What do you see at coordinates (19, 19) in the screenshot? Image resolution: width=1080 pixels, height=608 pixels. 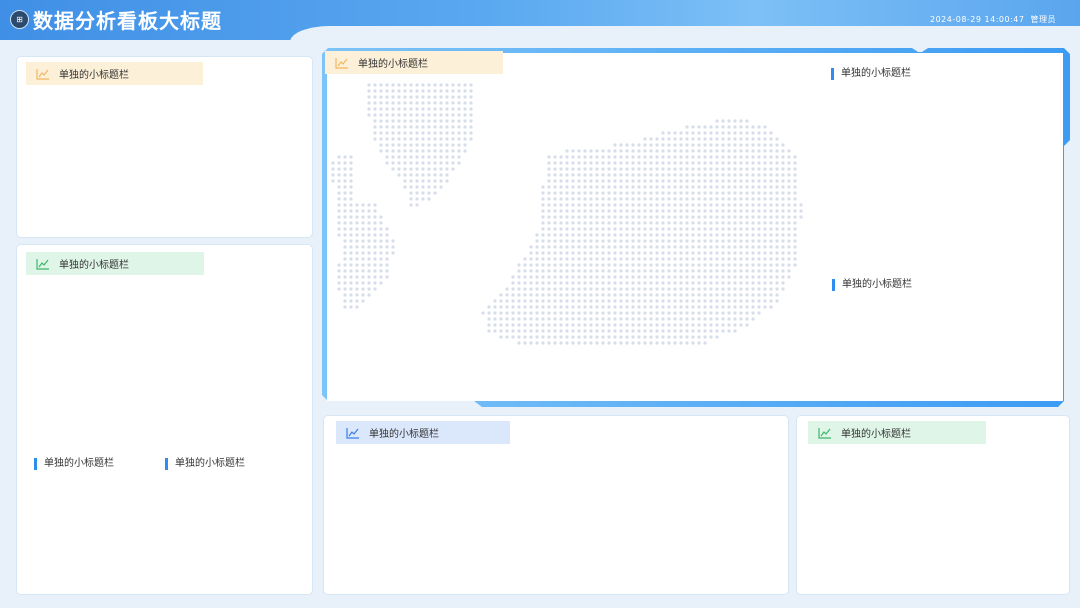 I see `logo-icon: ⊞` at bounding box center [19, 19].